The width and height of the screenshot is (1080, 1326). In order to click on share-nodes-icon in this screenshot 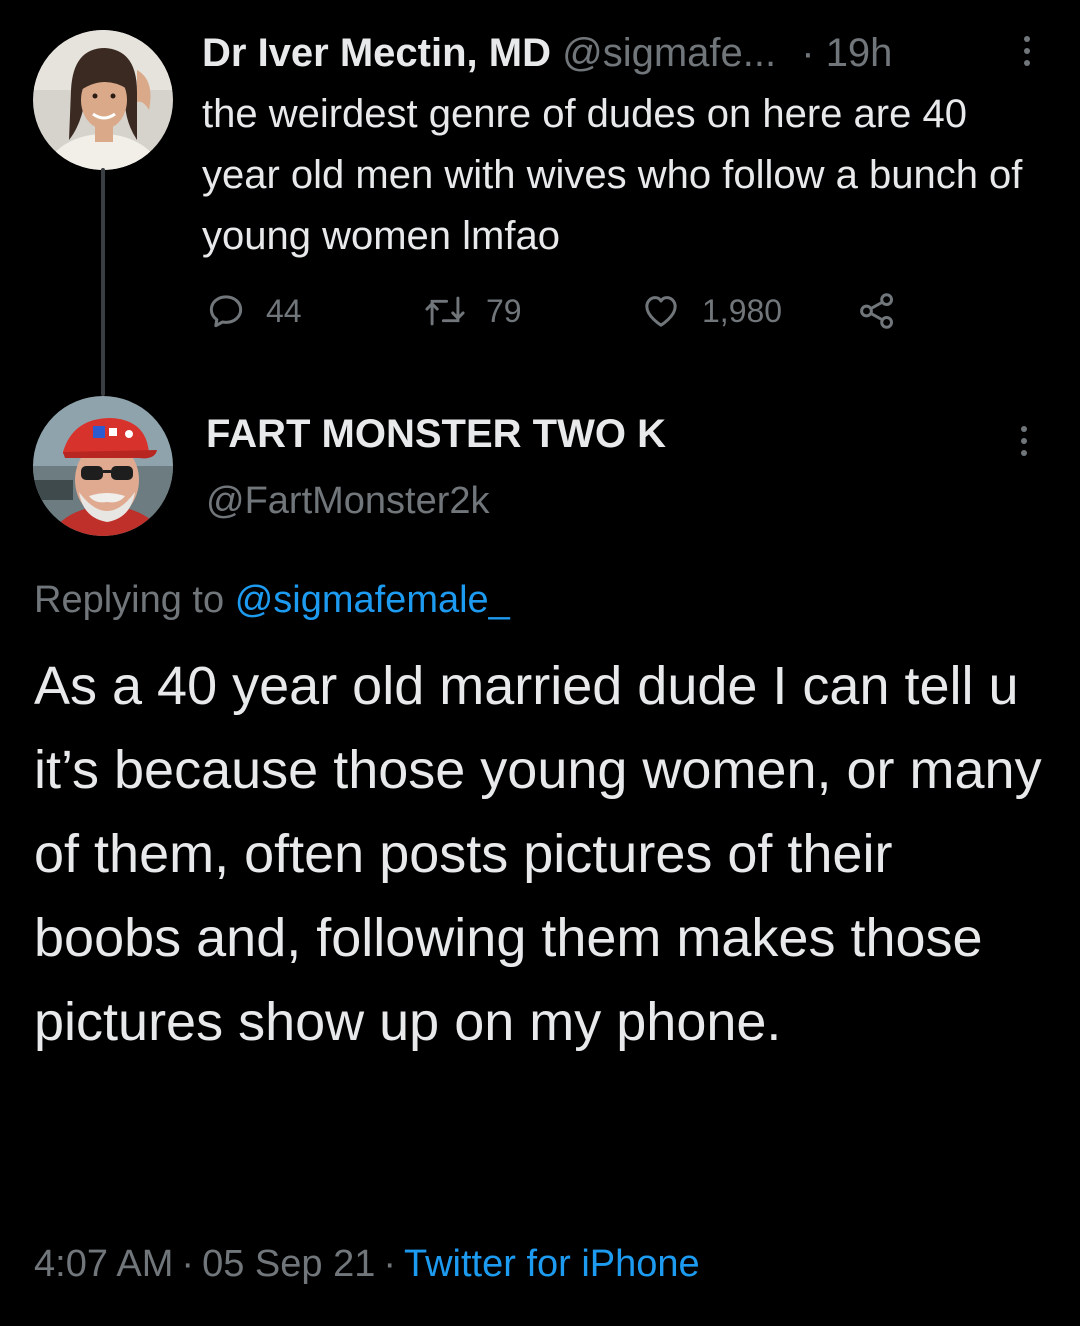, I will do `click(877, 311)`.